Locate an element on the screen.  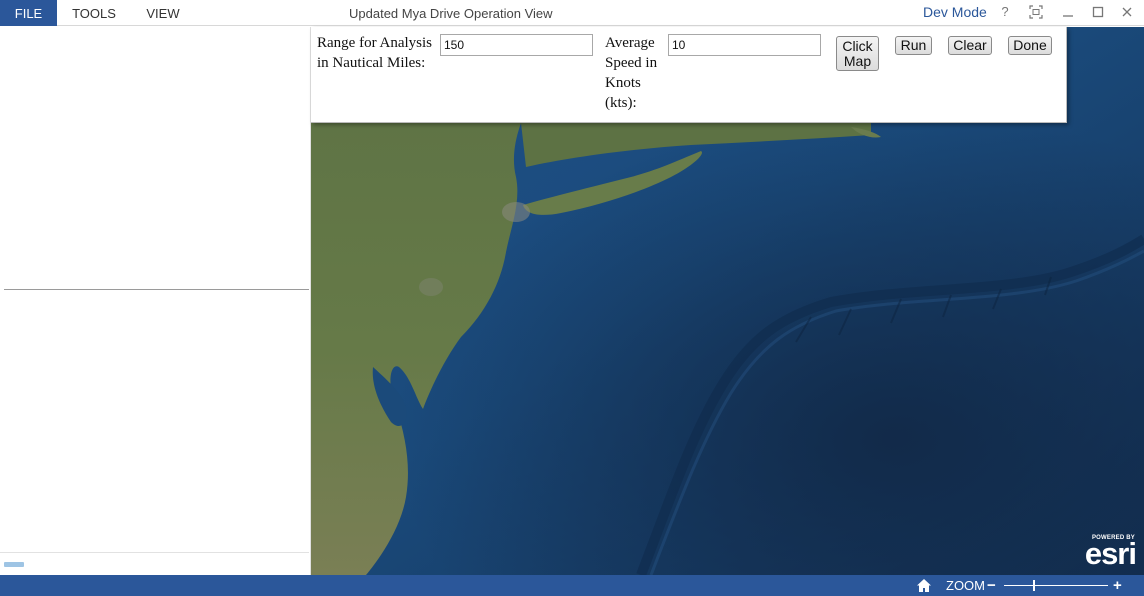
clear-button: Clear is located at coordinates (970, 45).